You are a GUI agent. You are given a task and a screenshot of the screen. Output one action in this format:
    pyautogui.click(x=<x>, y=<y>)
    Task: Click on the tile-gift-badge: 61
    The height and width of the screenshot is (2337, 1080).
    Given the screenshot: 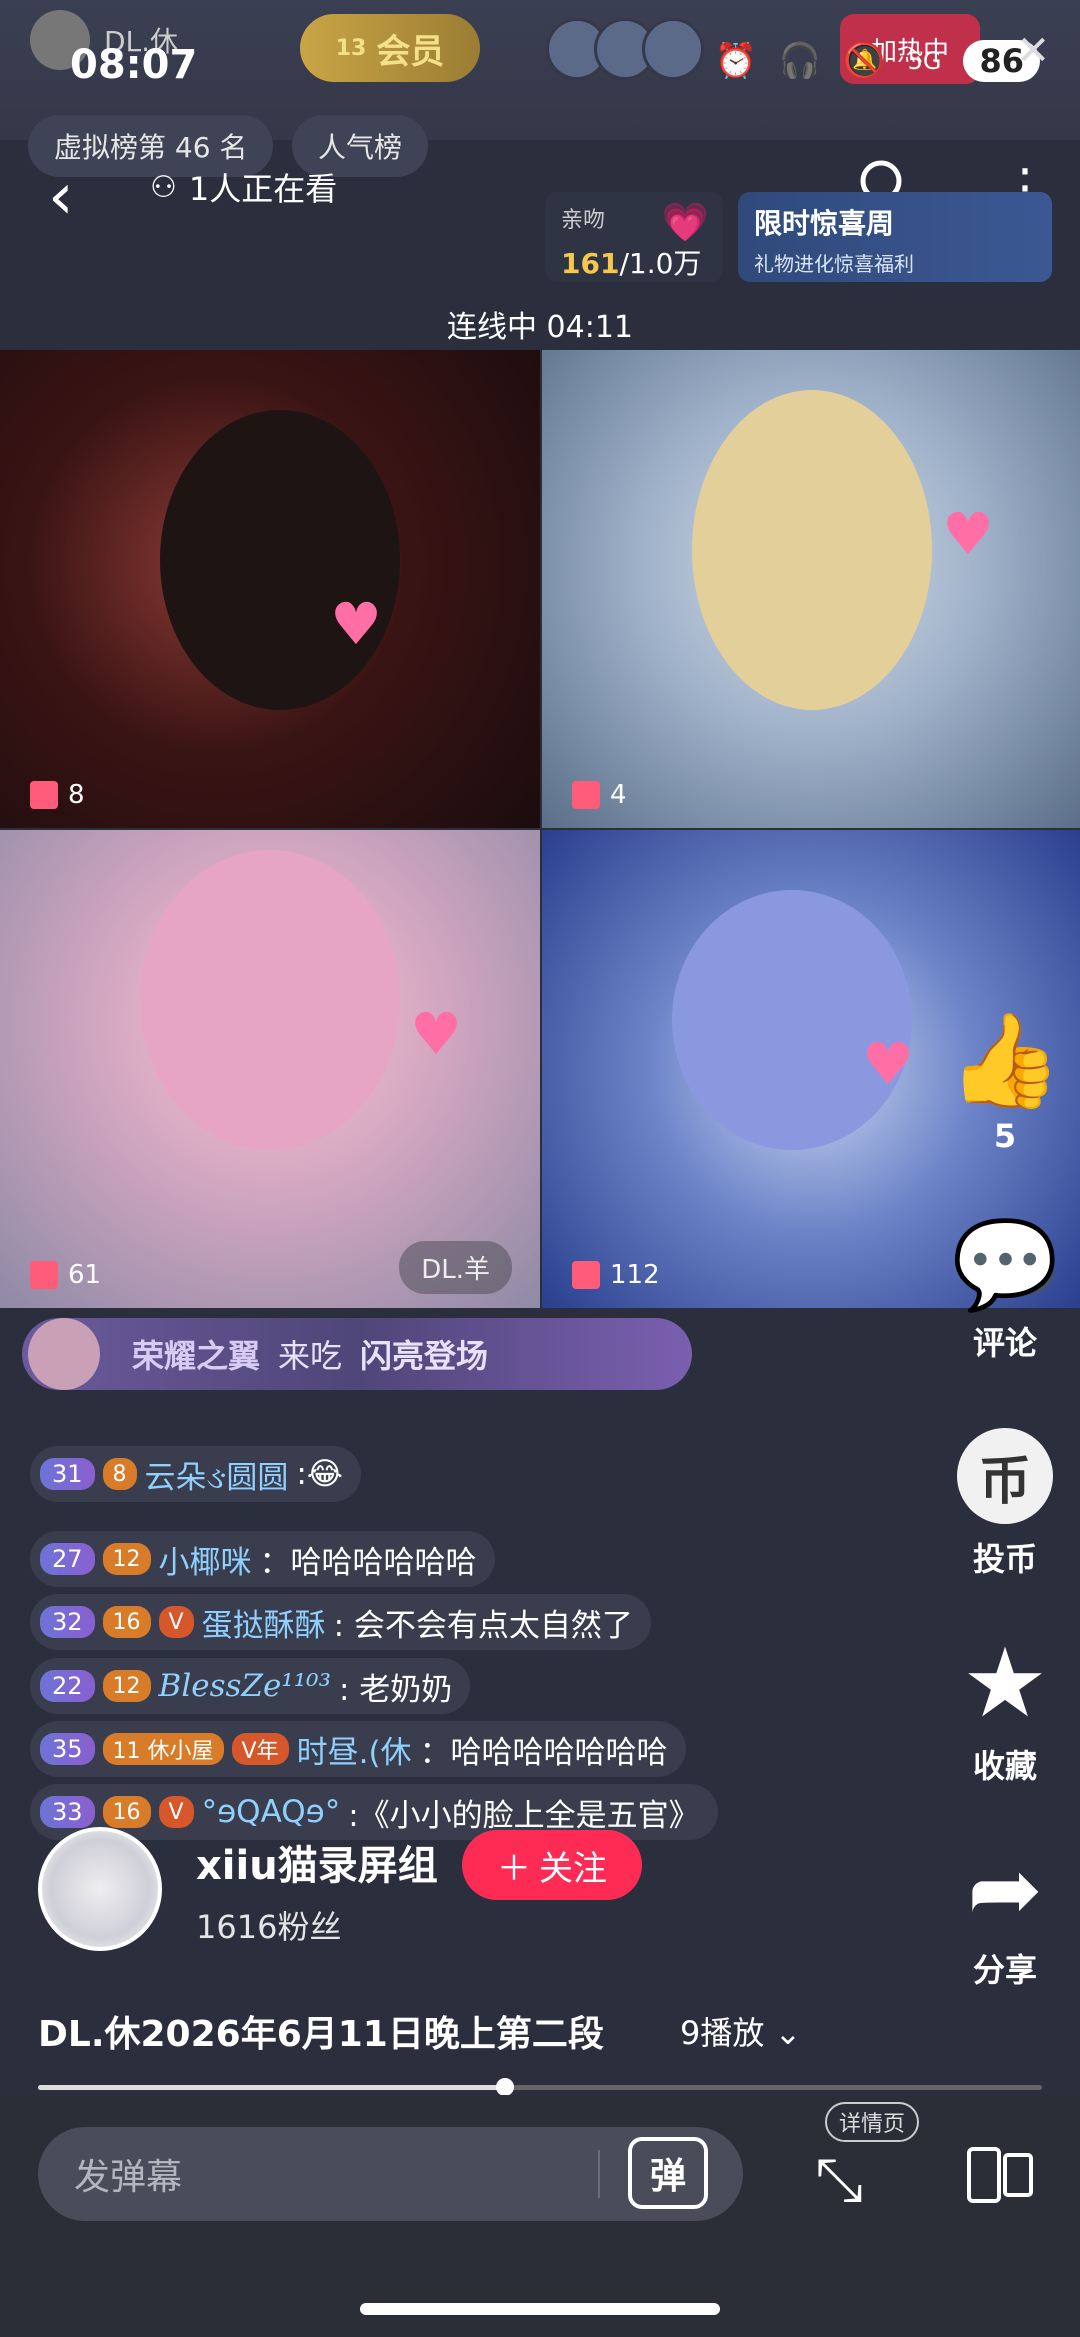 What is the action you would take?
    pyautogui.click(x=65, y=1275)
    